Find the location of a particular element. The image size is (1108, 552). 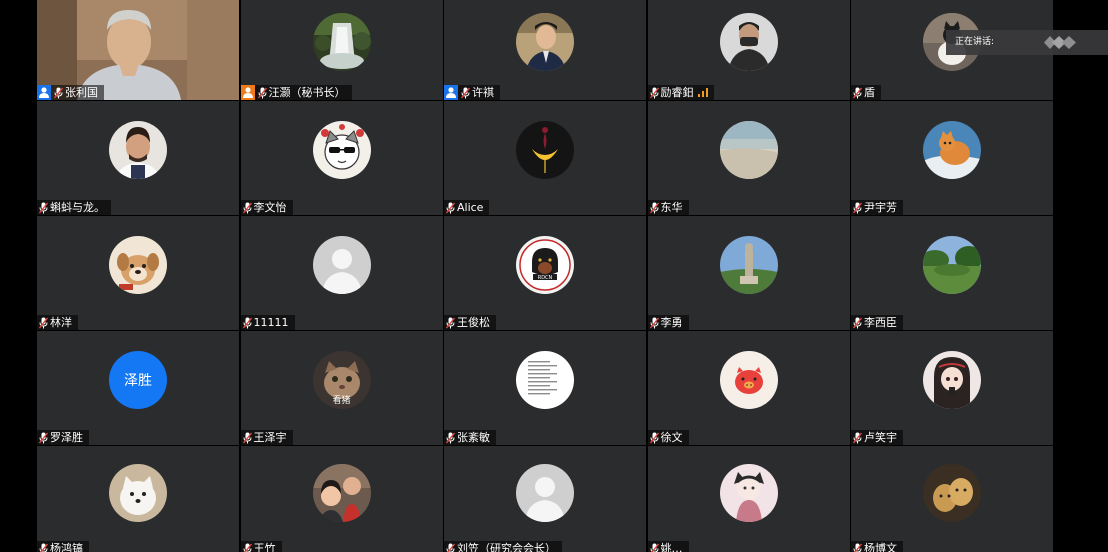

participant-name-bar: 王俊松 is located at coordinates (470, 322).